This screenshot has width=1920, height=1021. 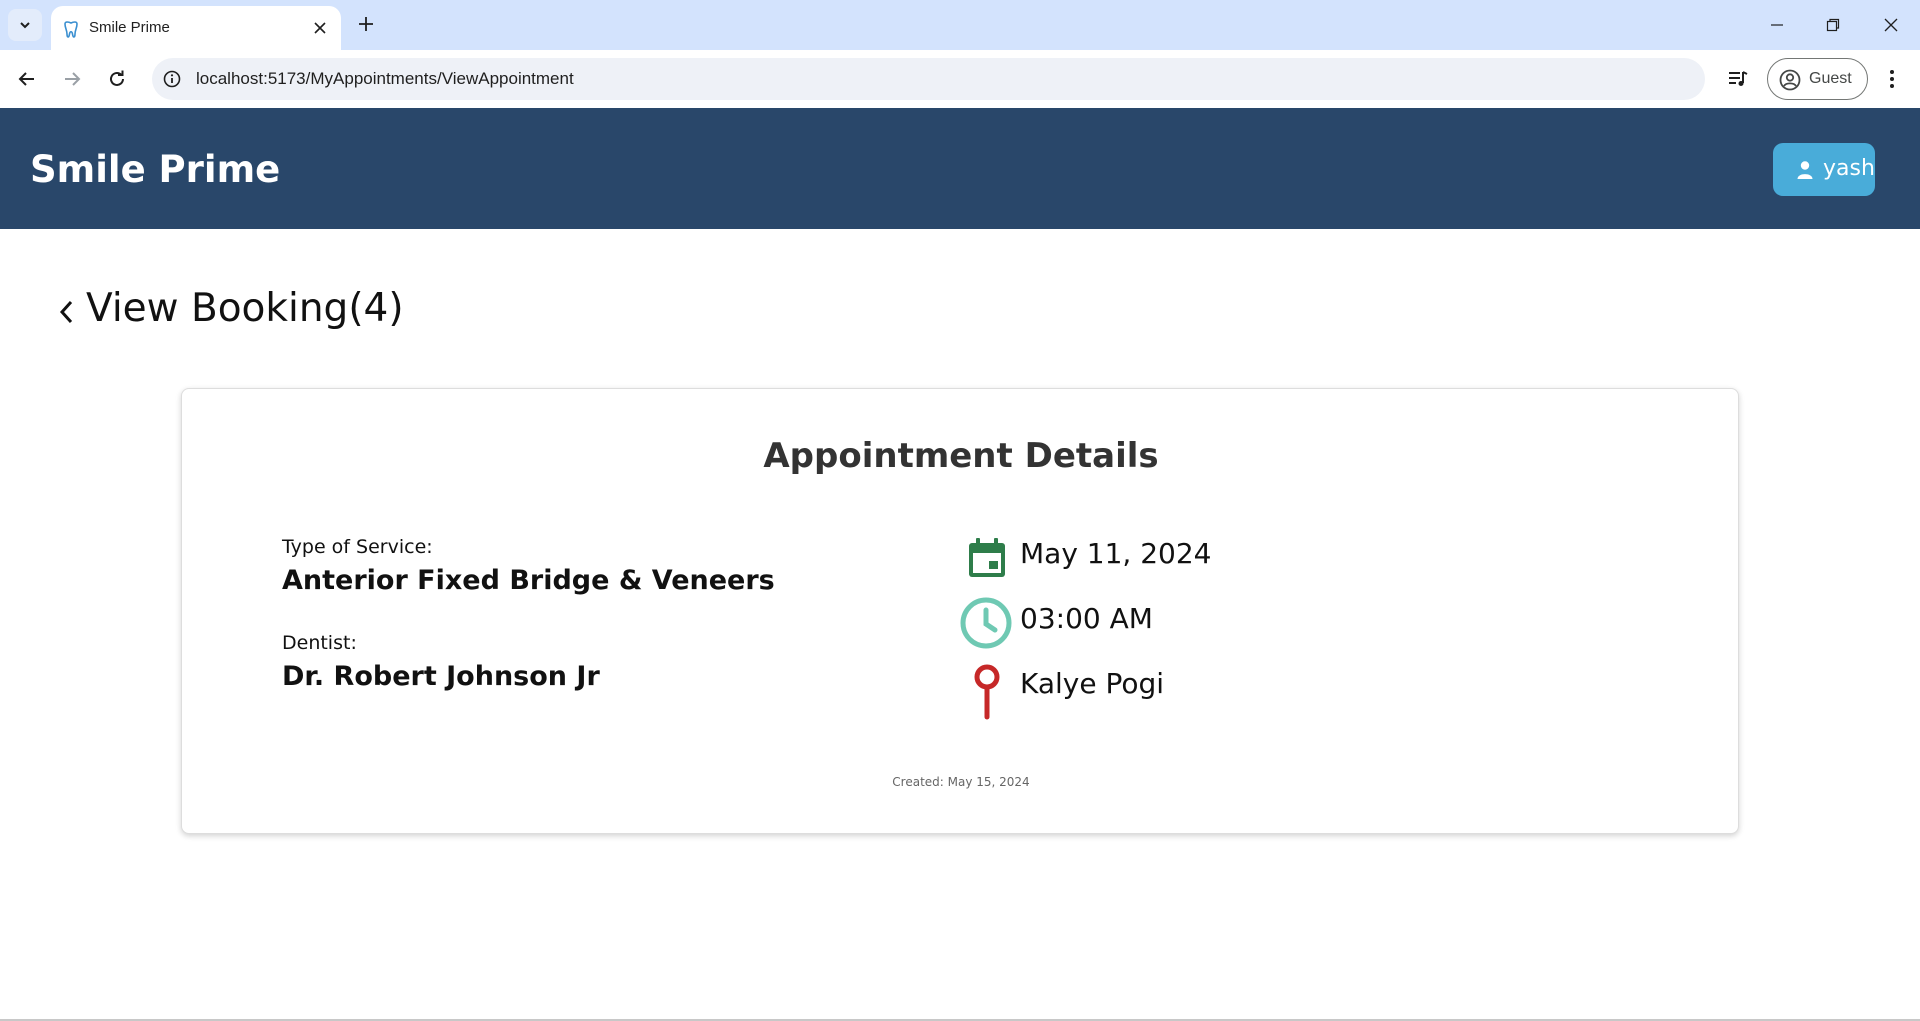 What do you see at coordinates (986, 623) in the screenshot?
I see `clock-icon` at bounding box center [986, 623].